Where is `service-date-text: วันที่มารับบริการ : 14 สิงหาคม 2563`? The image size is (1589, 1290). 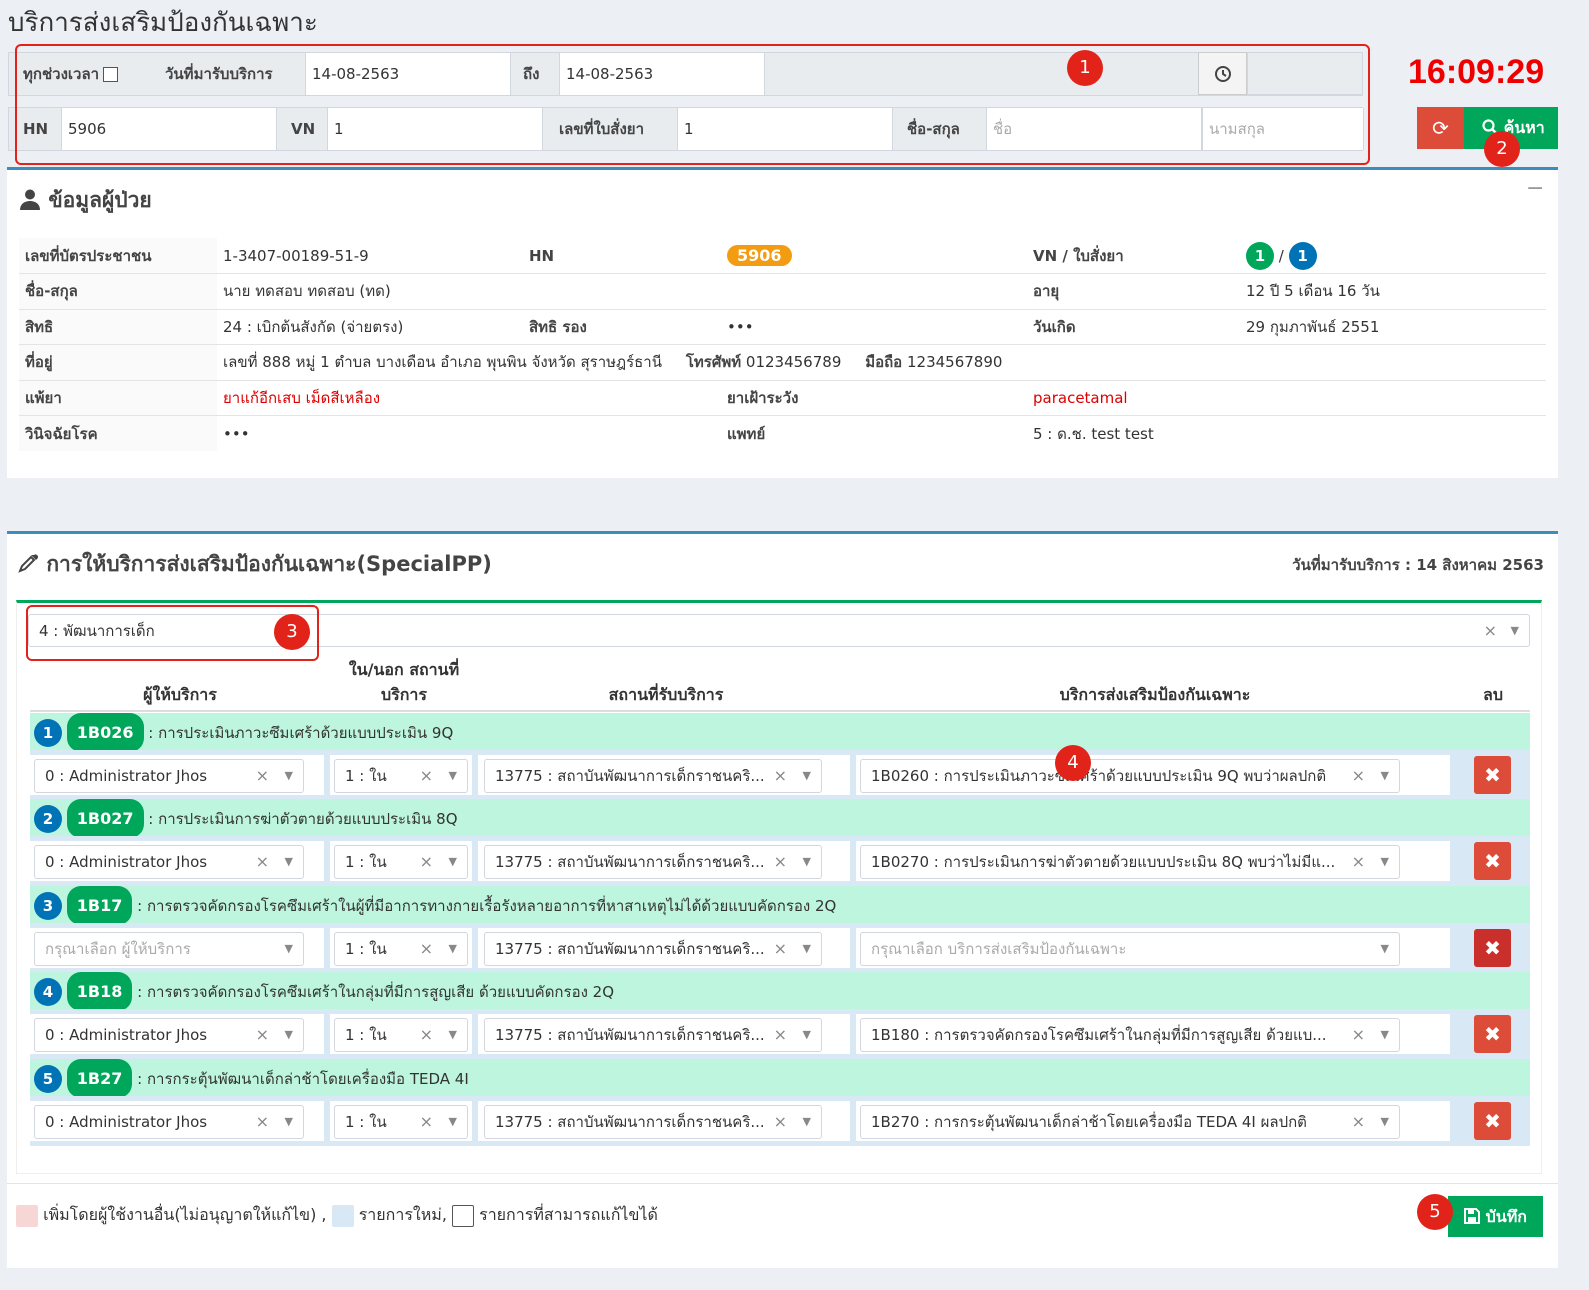 service-date-text: วันที่มารับบริการ : 14 สิงหาคม 2563 is located at coordinates (1418, 565).